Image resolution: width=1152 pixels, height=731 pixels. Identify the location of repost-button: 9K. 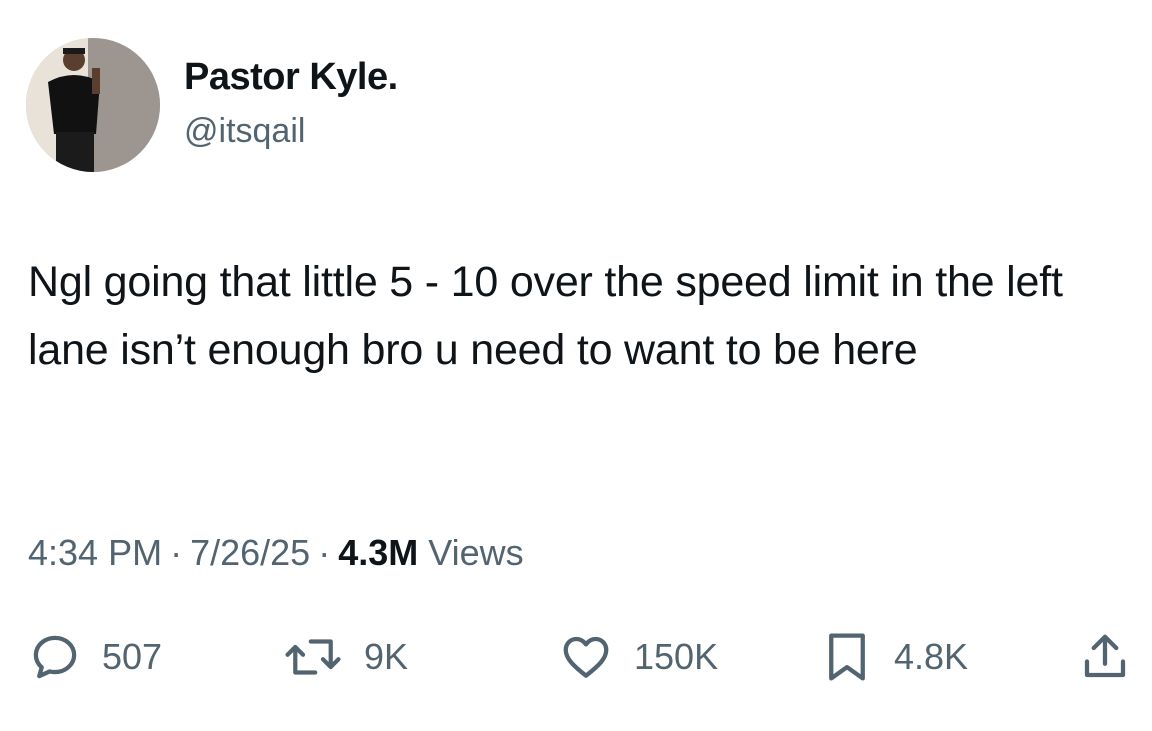
(345, 657).